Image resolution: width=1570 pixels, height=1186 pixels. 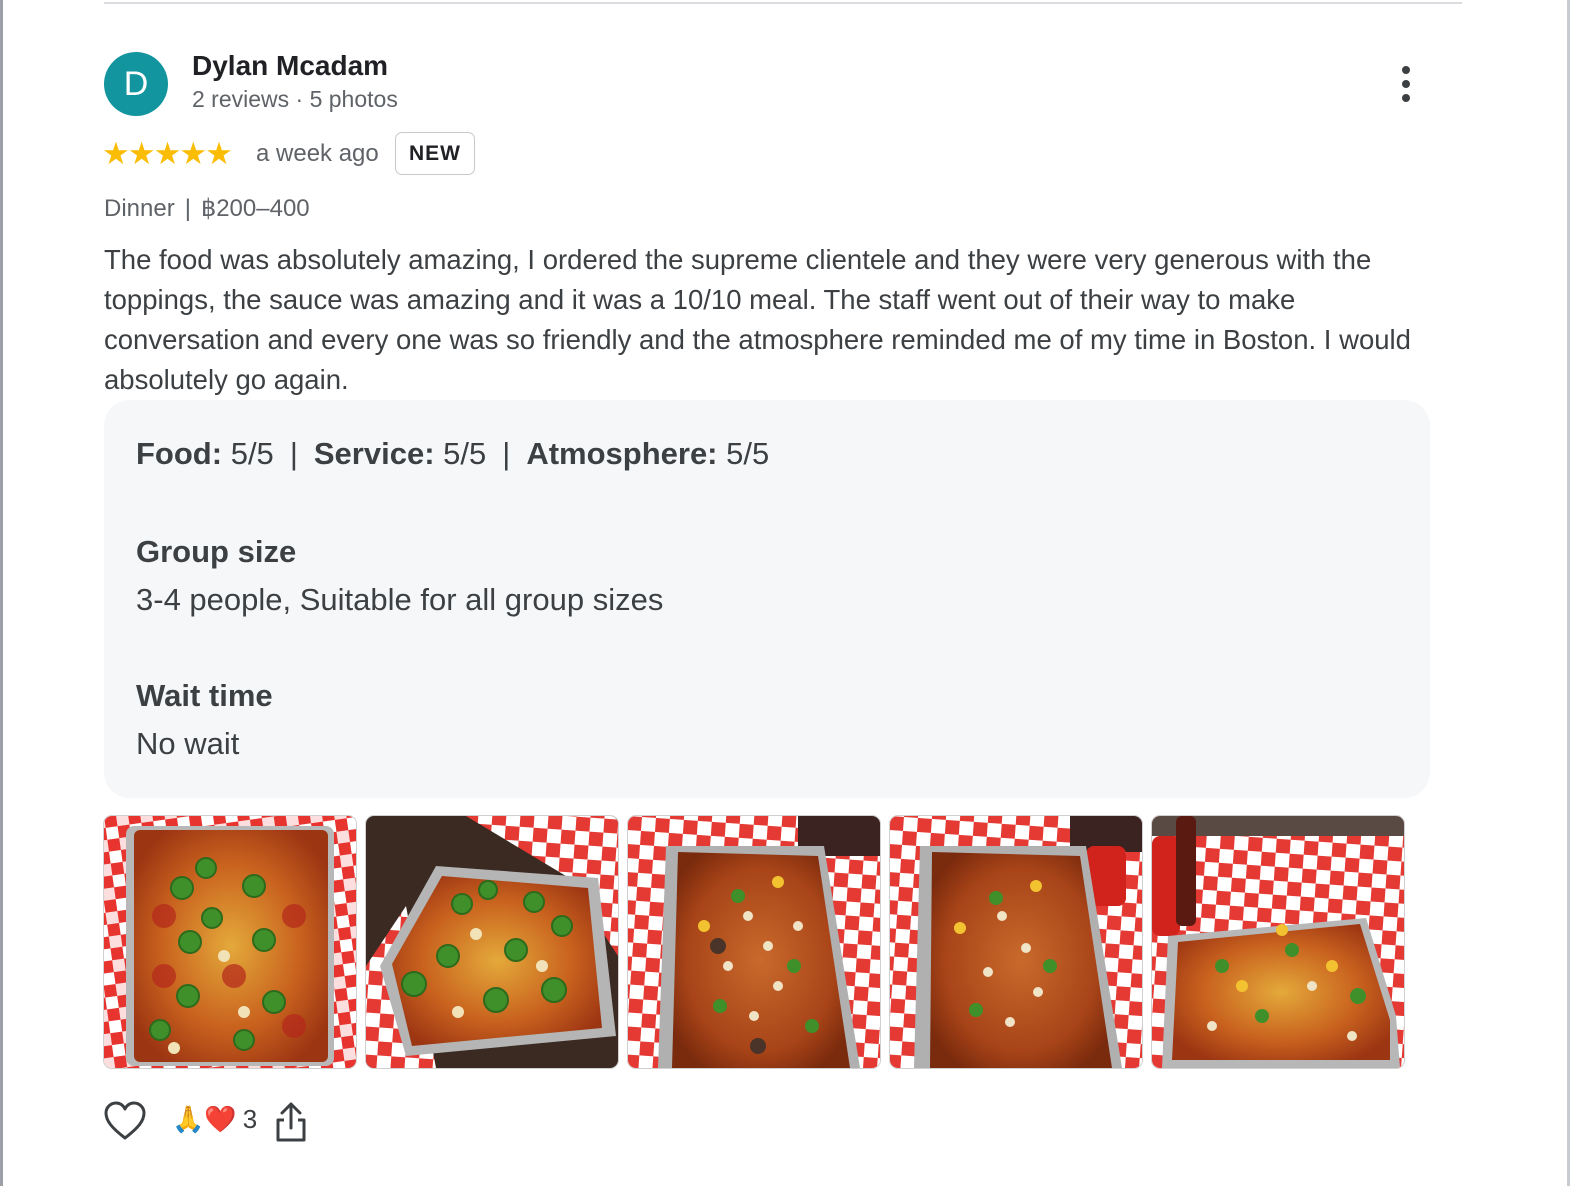 What do you see at coordinates (136, 84) in the screenshot?
I see `author-avatar: D` at bounding box center [136, 84].